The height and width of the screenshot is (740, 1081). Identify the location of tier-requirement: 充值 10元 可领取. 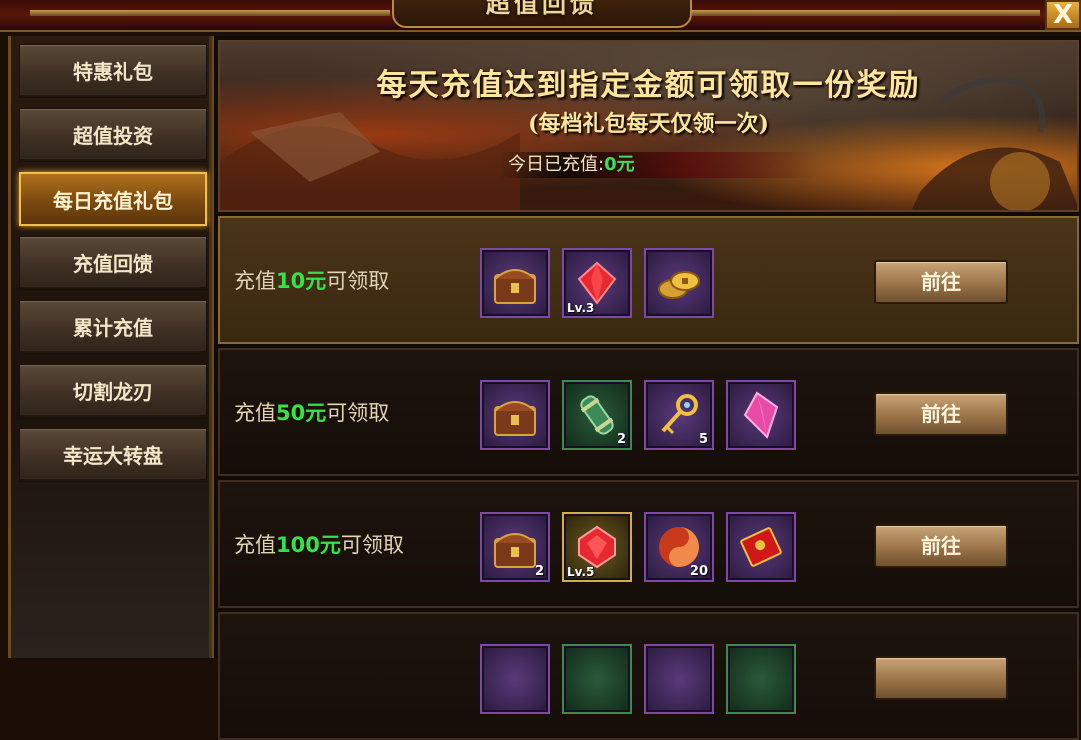
(311, 280).